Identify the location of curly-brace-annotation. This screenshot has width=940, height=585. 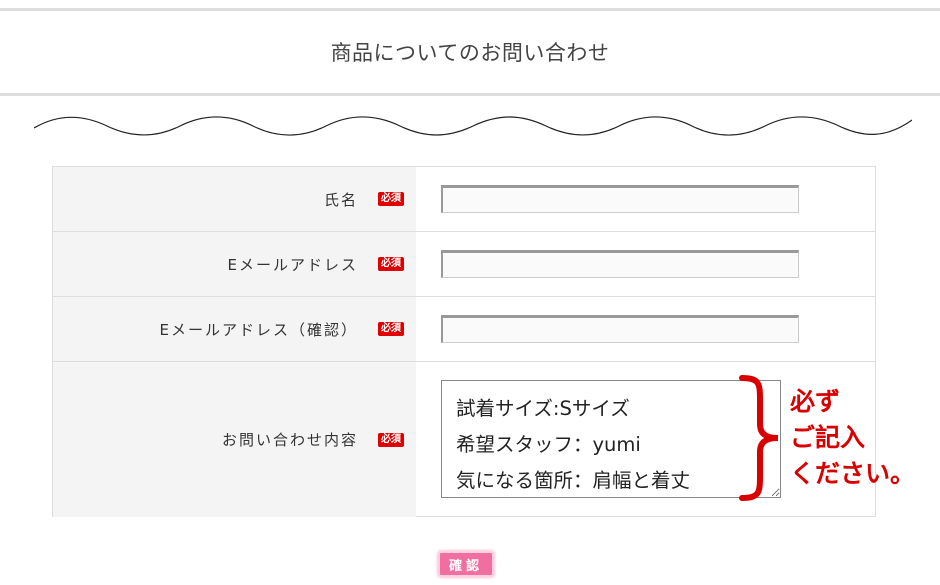
(759, 438).